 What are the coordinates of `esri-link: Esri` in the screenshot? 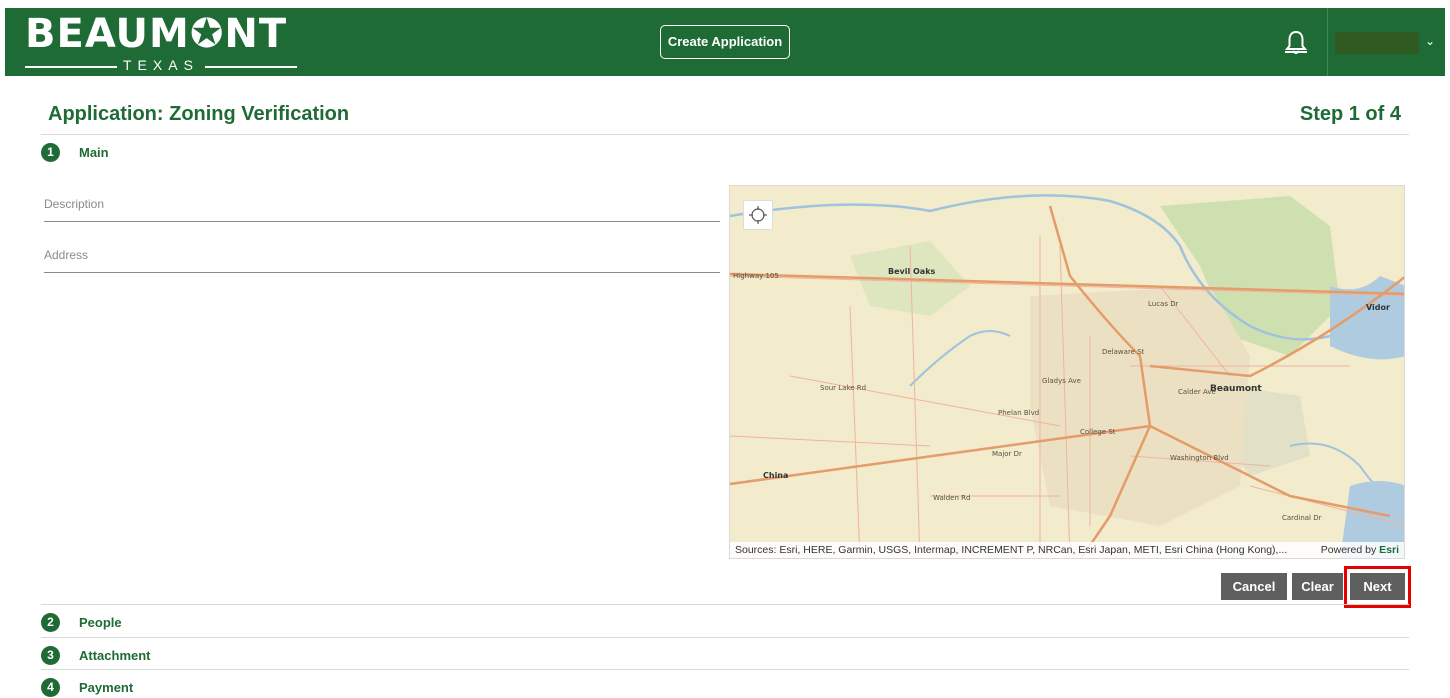 It's located at (1389, 550).